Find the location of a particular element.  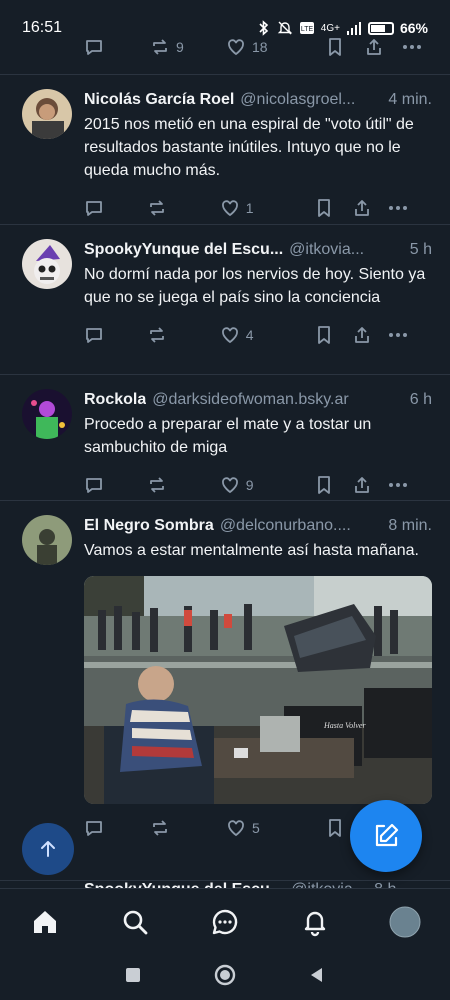

post-actions: 4 is located at coordinates (258, 335).